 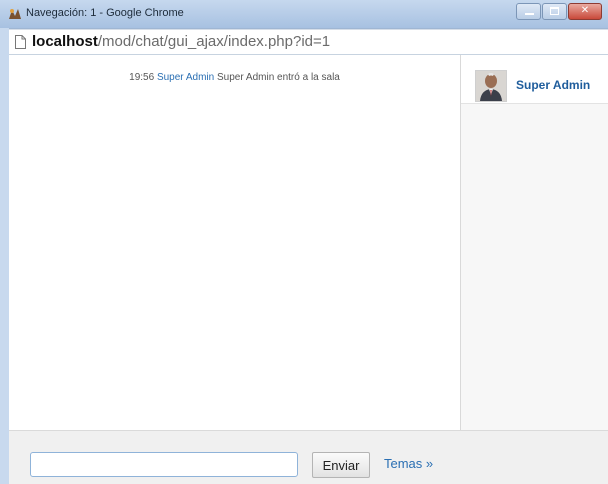 What do you see at coordinates (4, 256) in the screenshot?
I see `window-left-edge` at bounding box center [4, 256].